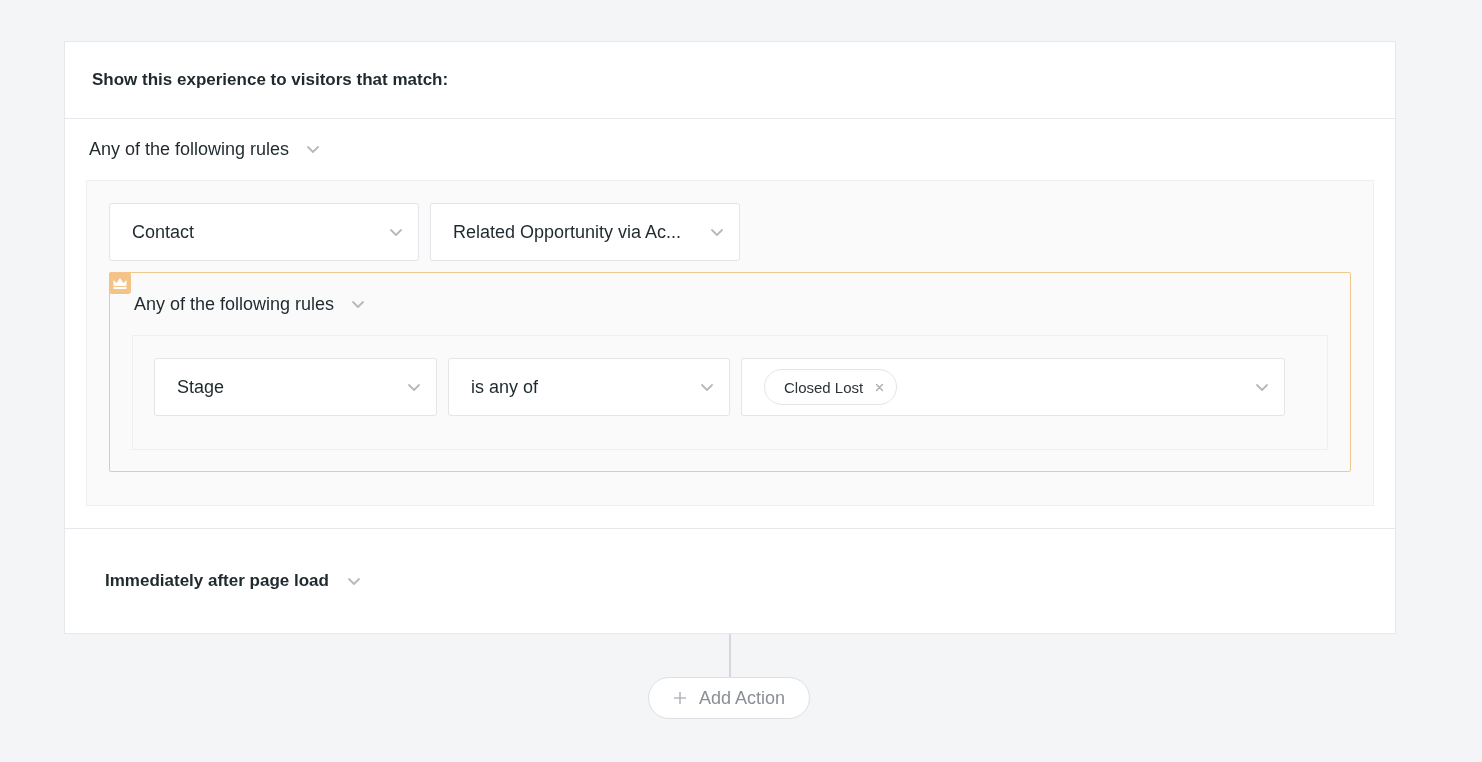 Image resolution: width=1482 pixels, height=762 pixels. I want to click on remove-icon, so click(880, 387).